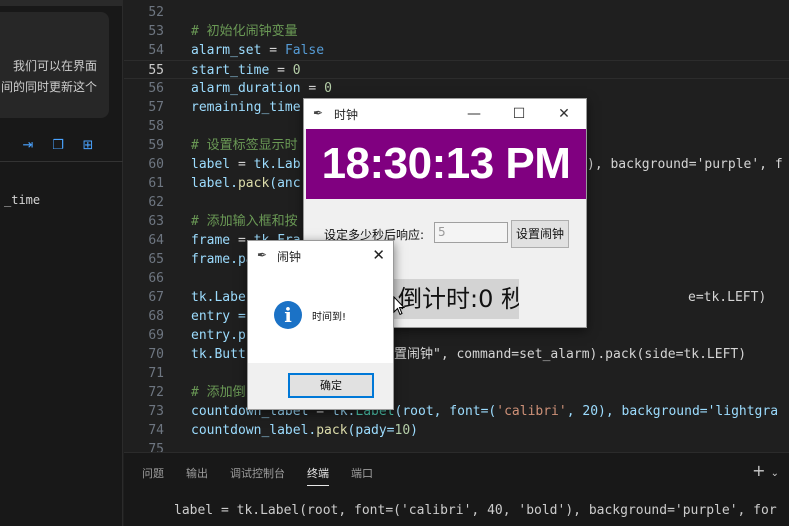  What do you see at coordinates (289, 257) in the screenshot?
I see `dialog-title: 闹钟` at bounding box center [289, 257].